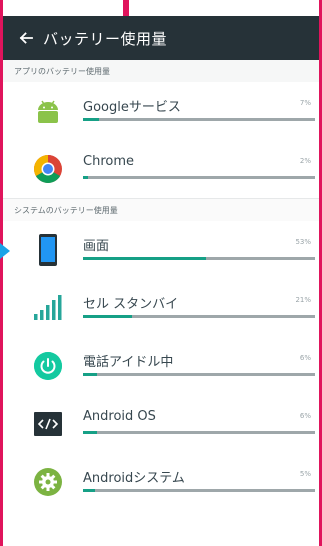 Image resolution: width=322 pixels, height=546 pixels. Describe the element at coordinates (161, 250) in the screenshot. I see `list-item-screen: 画面 53%` at that location.